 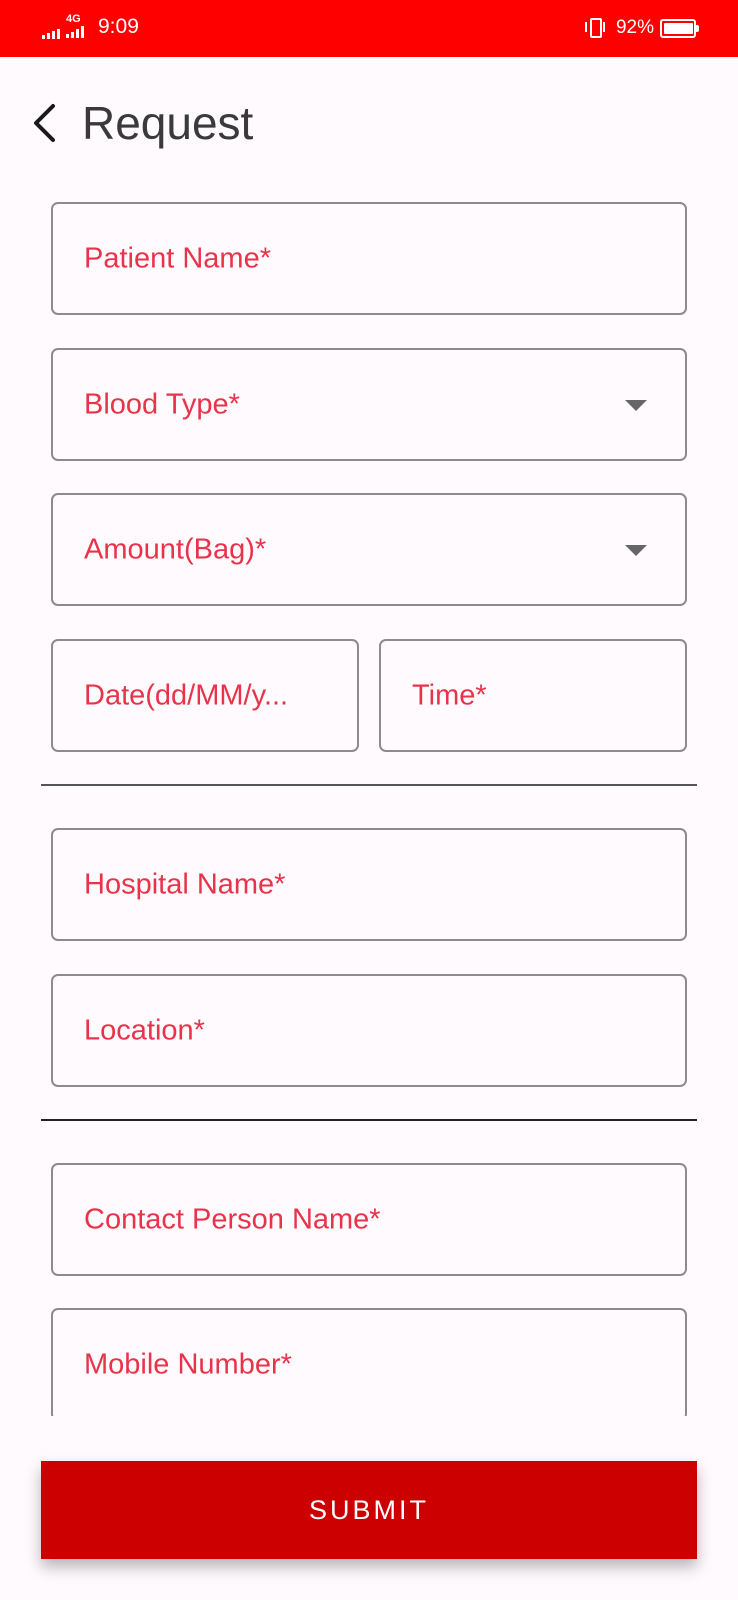 I want to click on status-time: 9:09, so click(x=118, y=26).